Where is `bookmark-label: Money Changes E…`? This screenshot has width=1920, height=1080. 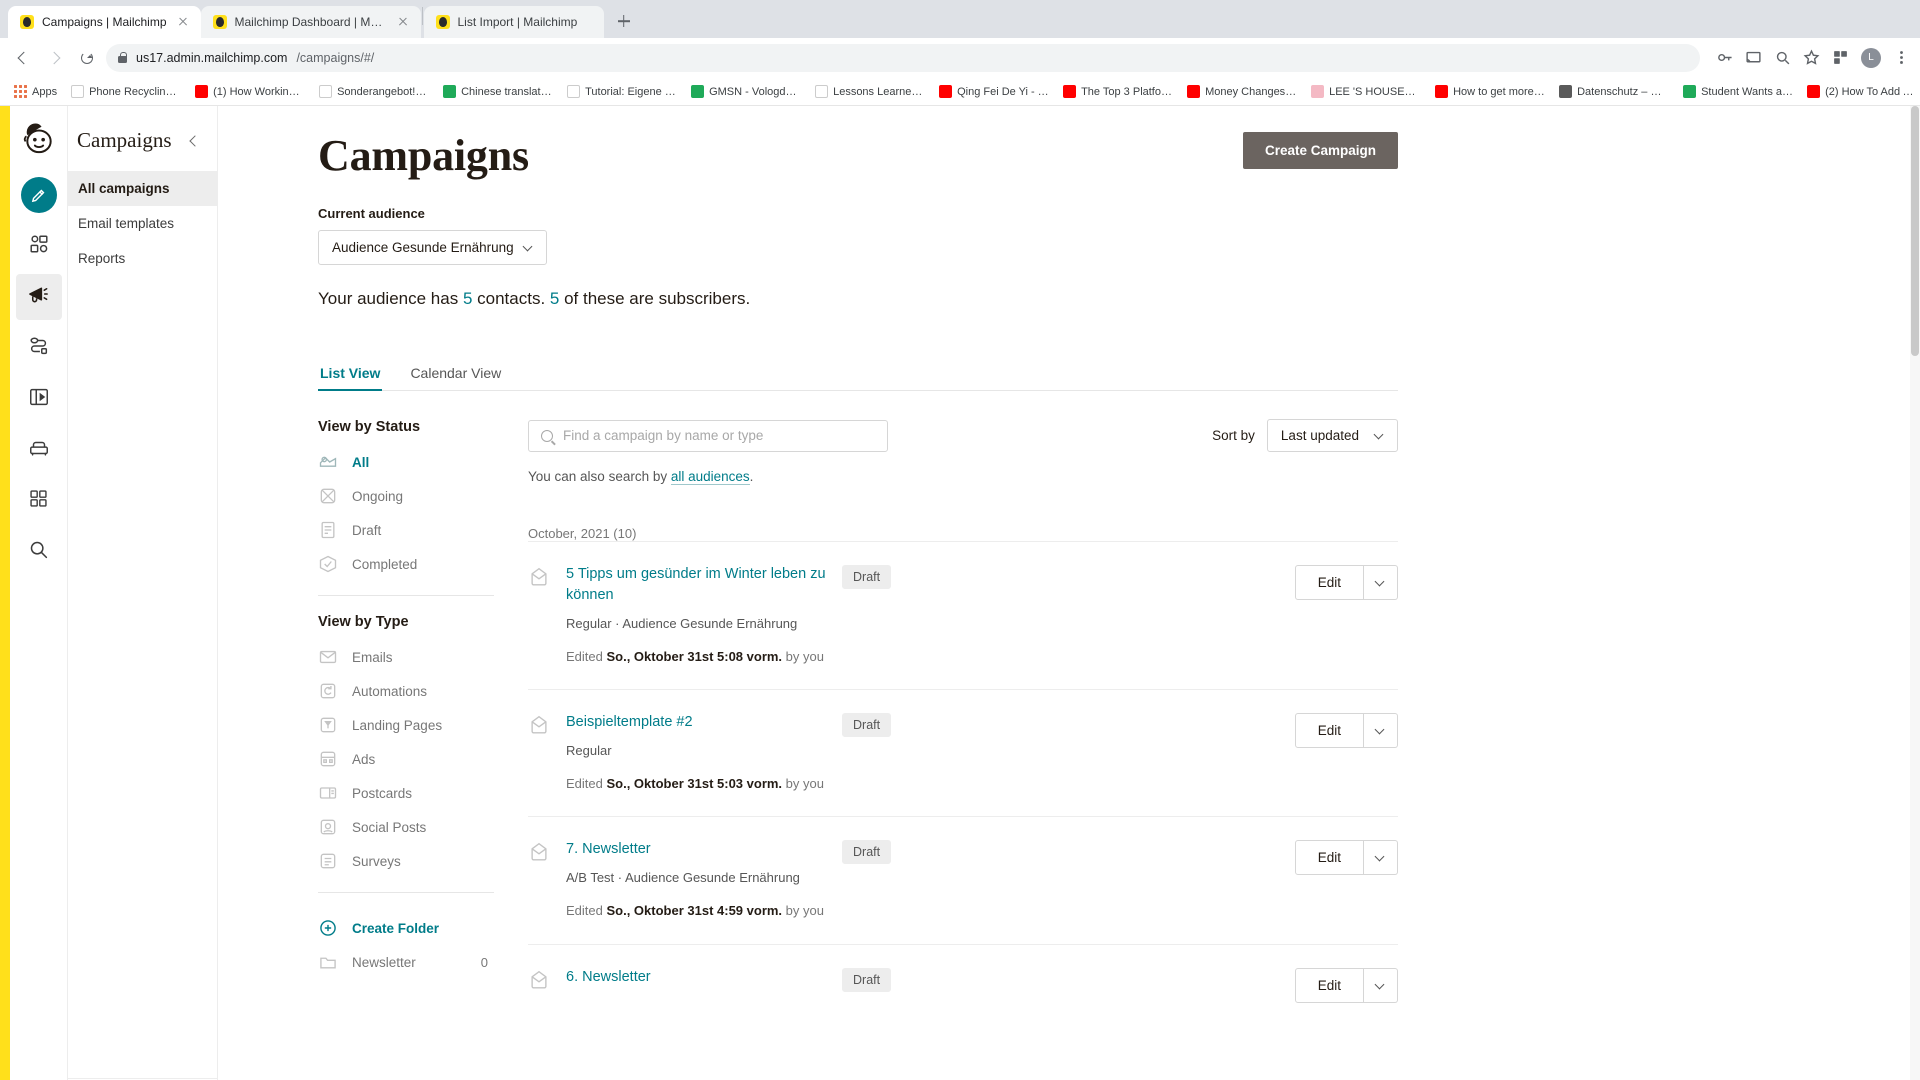
bookmark-label: Money Changes E… is located at coordinates (1251, 91).